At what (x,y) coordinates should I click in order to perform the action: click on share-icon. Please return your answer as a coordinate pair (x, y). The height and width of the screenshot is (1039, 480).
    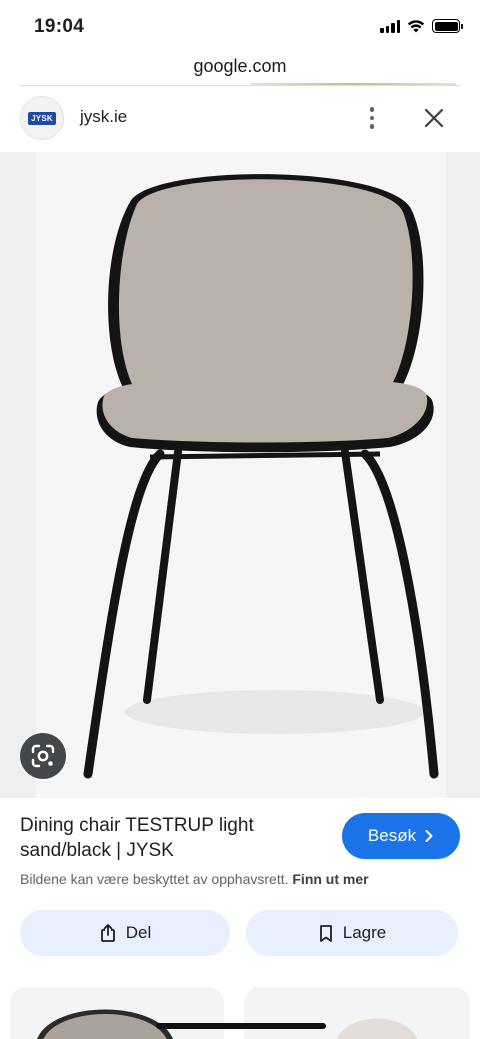
    Looking at the image, I should click on (107, 933).